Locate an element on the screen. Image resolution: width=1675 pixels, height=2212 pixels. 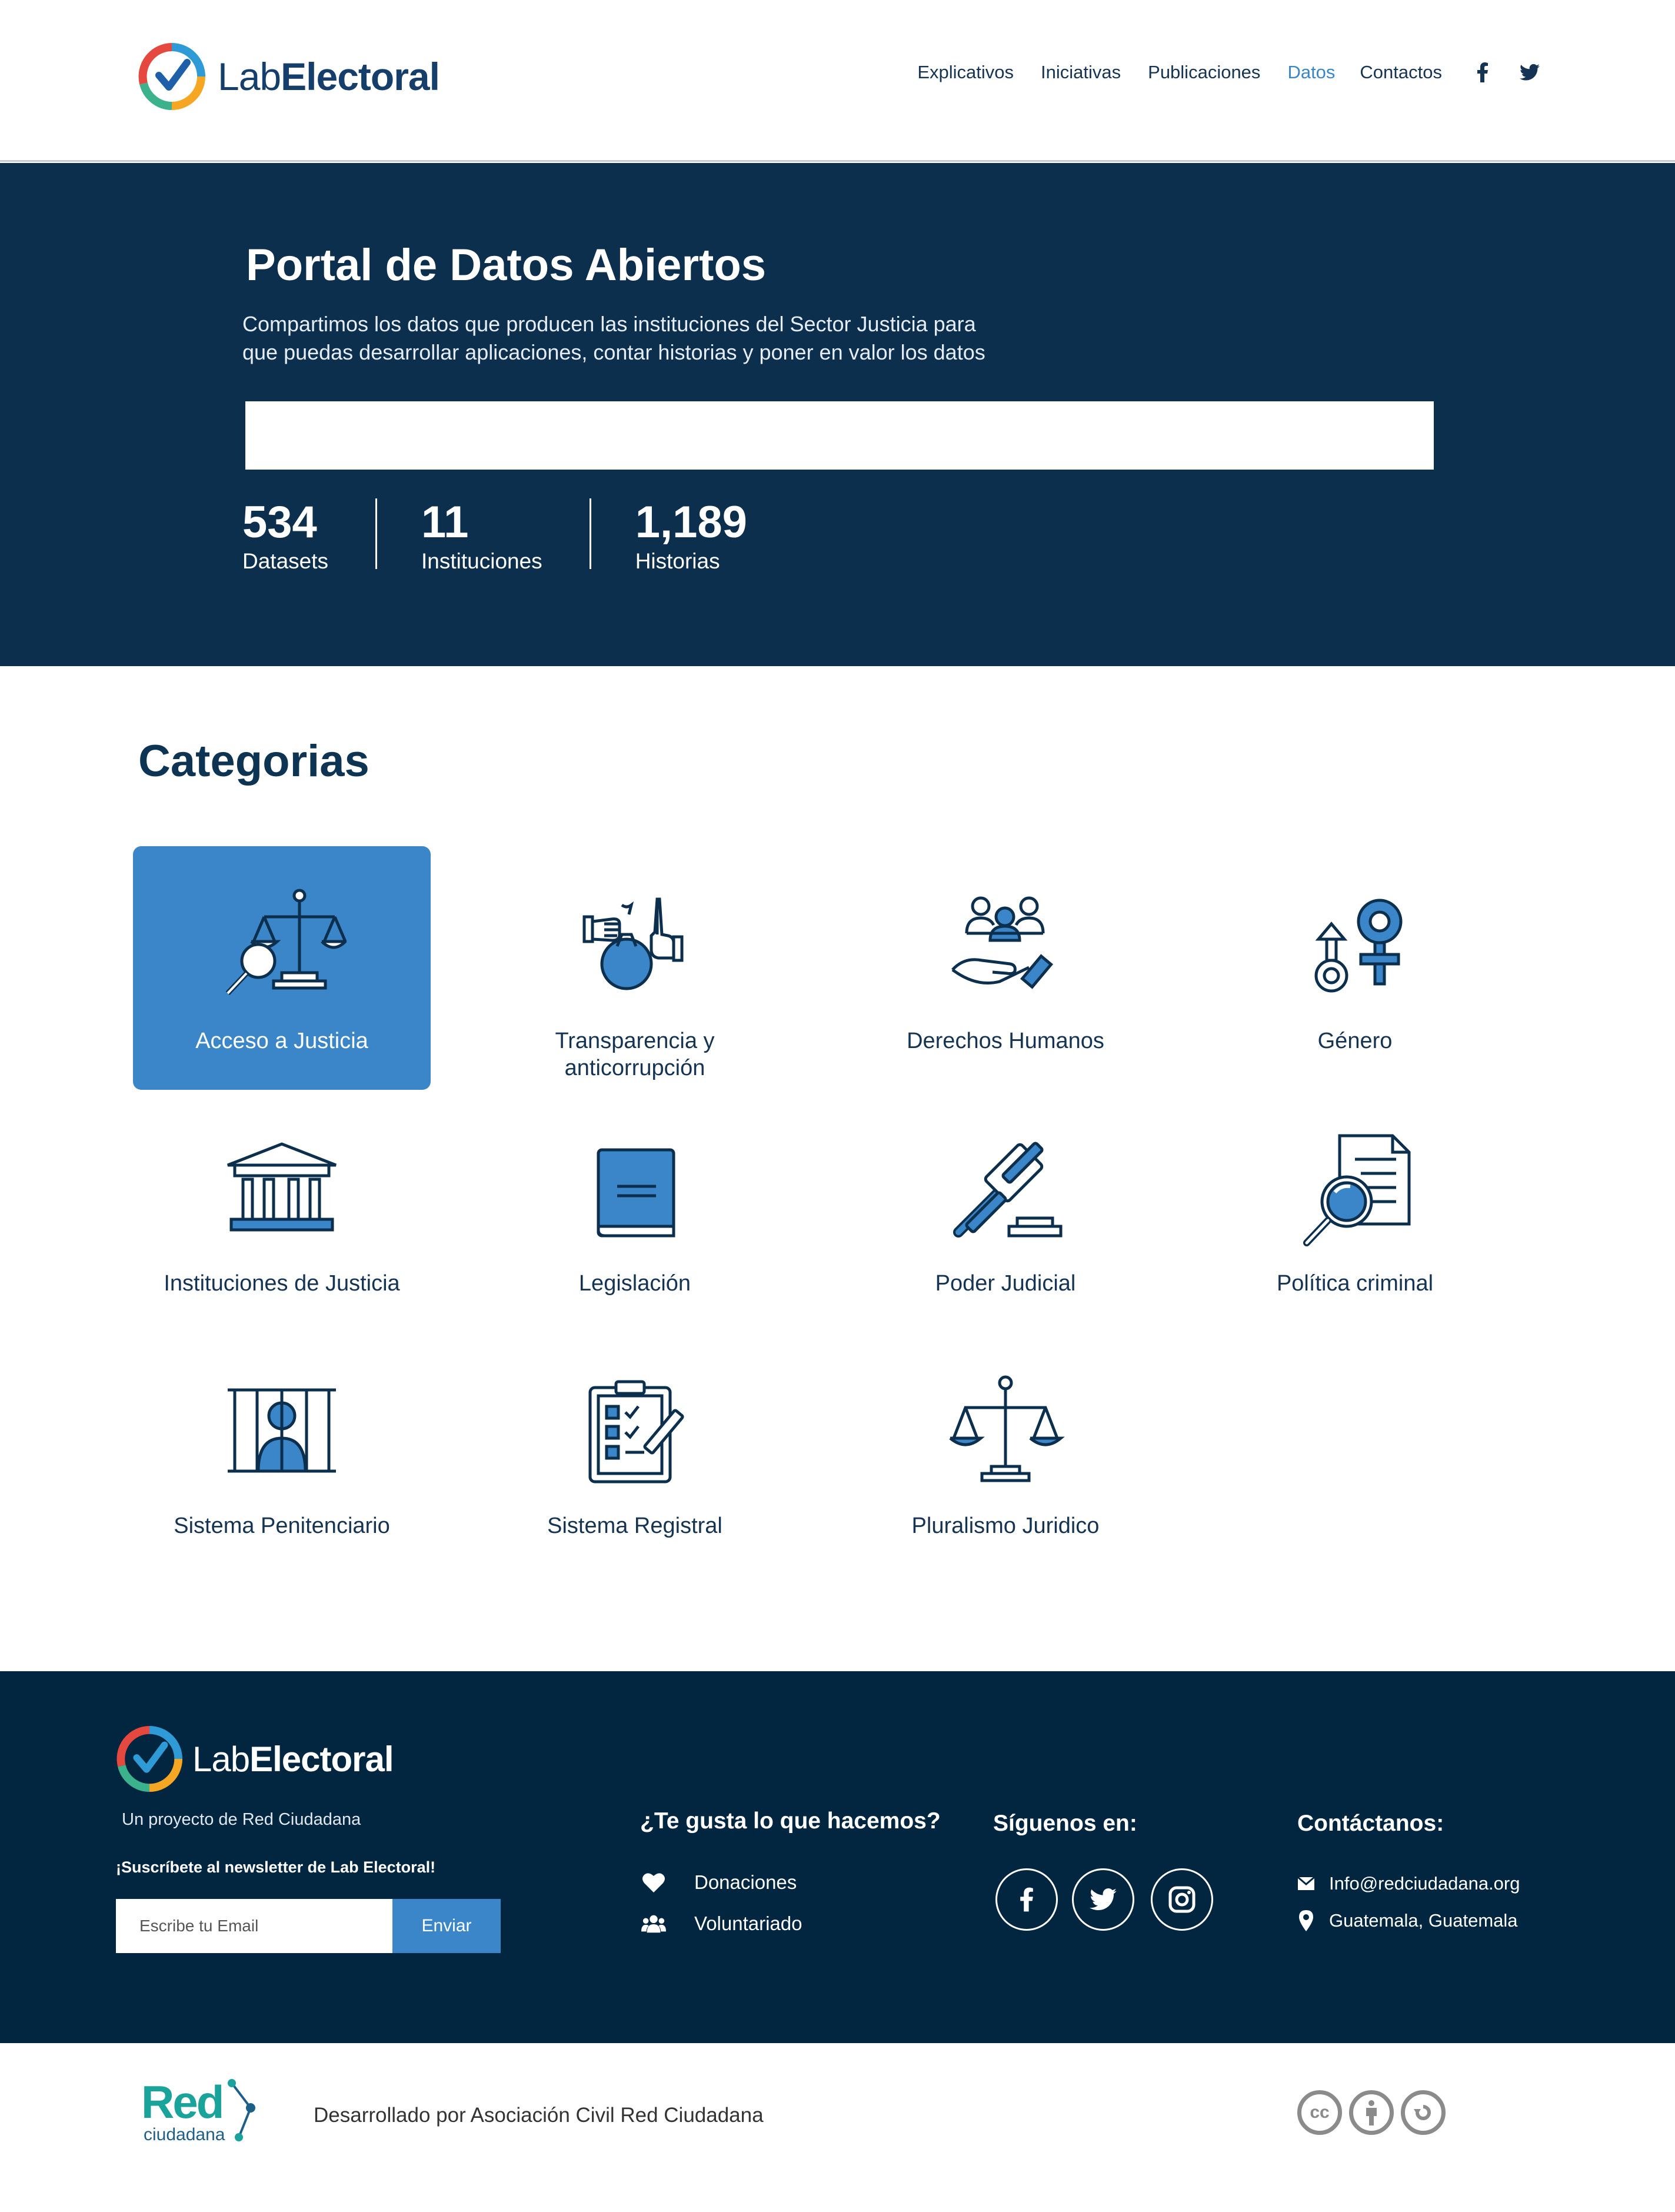
category-derechos-humanos: Derechos Humanos is located at coordinates (1006, 968).